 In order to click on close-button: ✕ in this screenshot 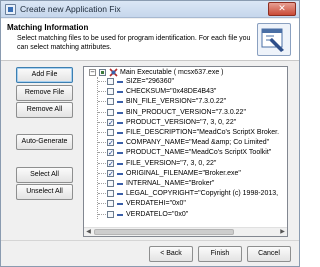, I will do `click(282, 9)`.